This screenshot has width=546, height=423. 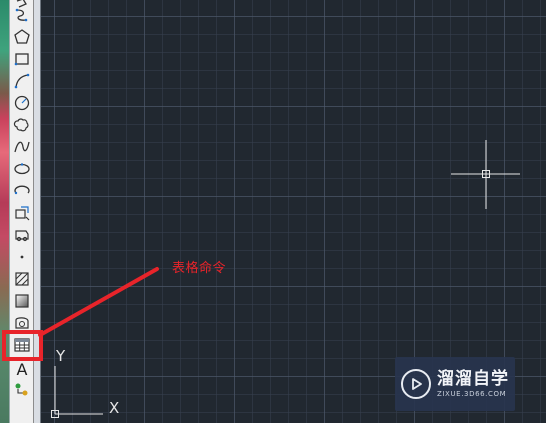 I want to click on table-icon, so click(x=22, y=345).